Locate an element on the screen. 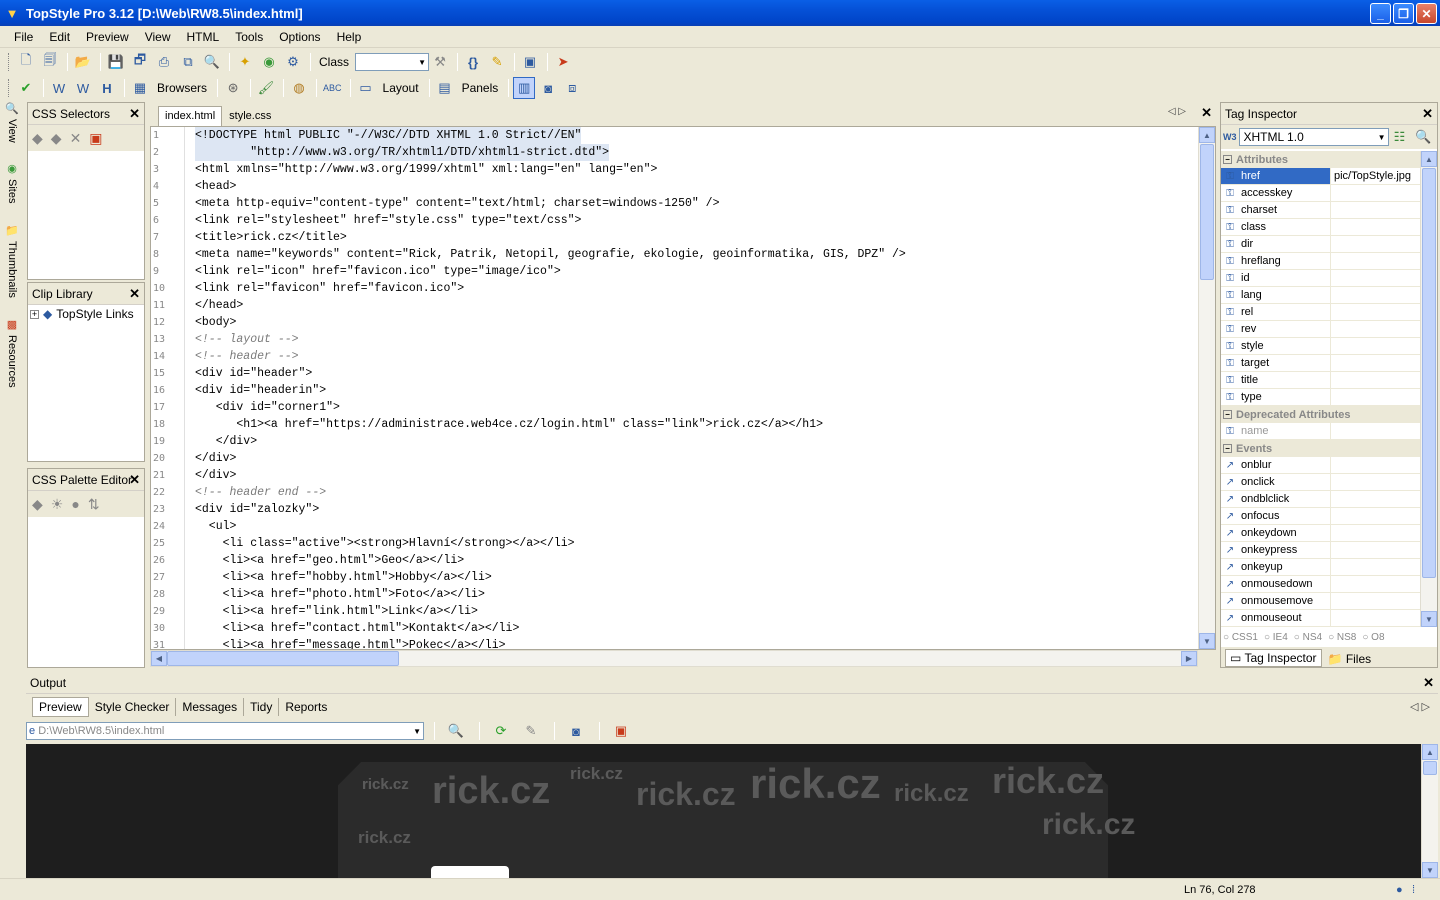  property-row: ↗ onkeypress is located at coordinates (1322, 550).